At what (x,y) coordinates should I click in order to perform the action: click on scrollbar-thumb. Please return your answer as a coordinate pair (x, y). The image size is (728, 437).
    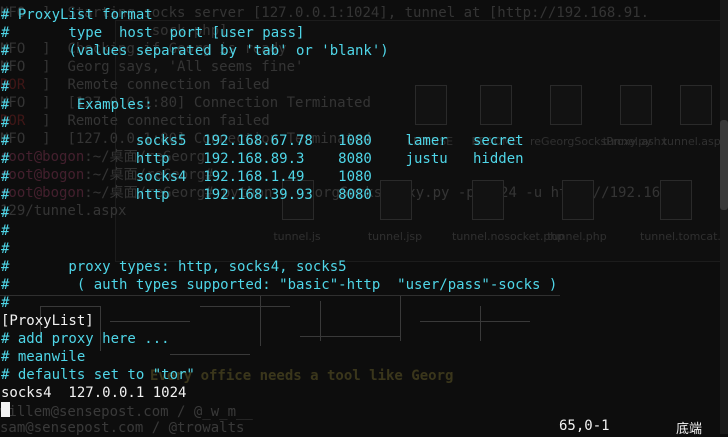
    Looking at the image, I should click on (724, 165).